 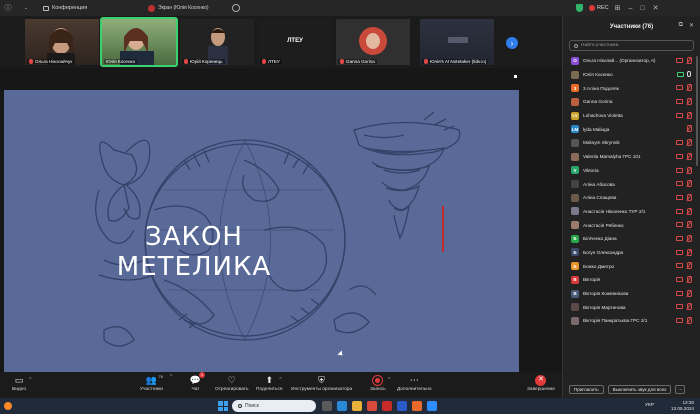 I want to click on participant-row: Б Богун Олександра, so click(x=629, y=253).